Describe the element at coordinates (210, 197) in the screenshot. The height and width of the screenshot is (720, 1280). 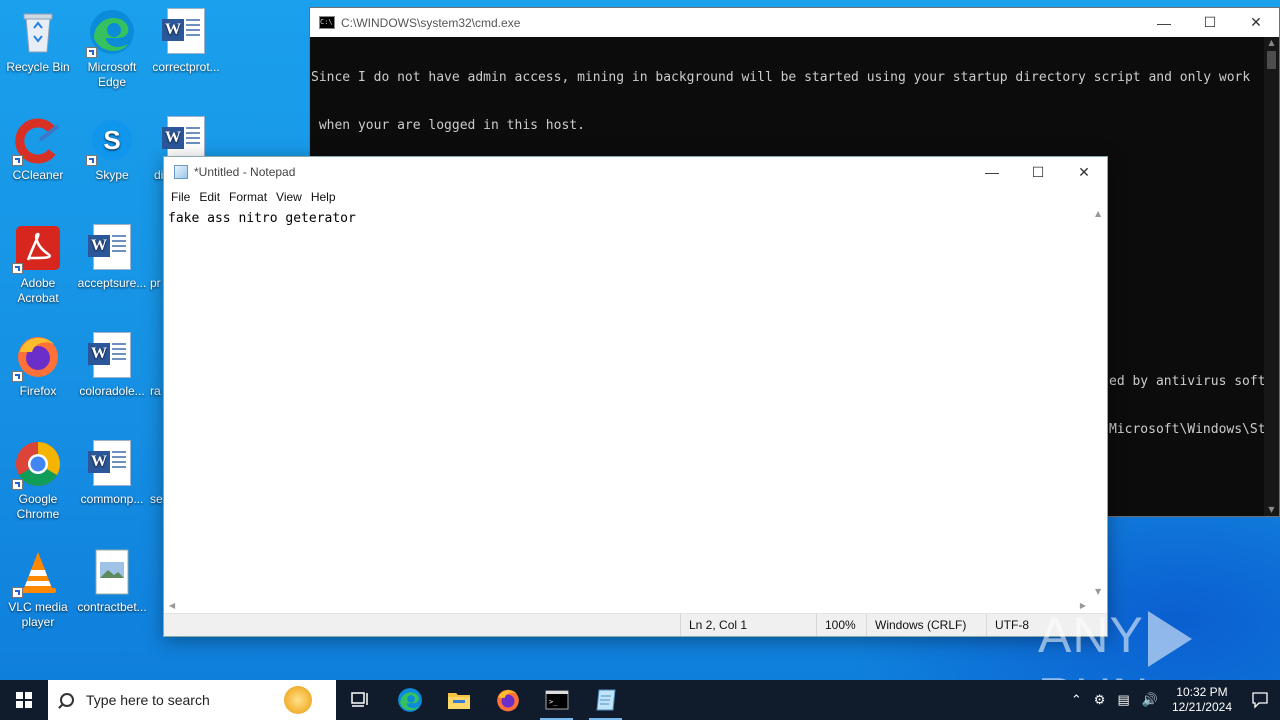
I see `menu-edit: Edit` at that location.